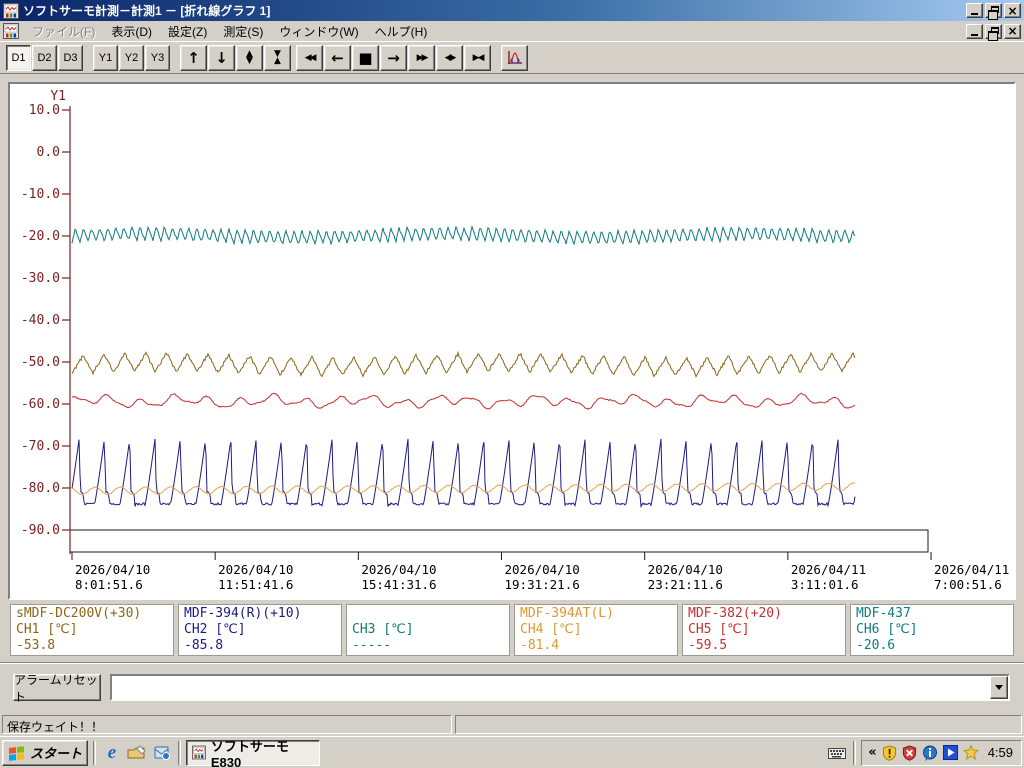  Describe the element at coordinates (11, 31) in the screenshot. I see `mdi-child-icon` at that location.